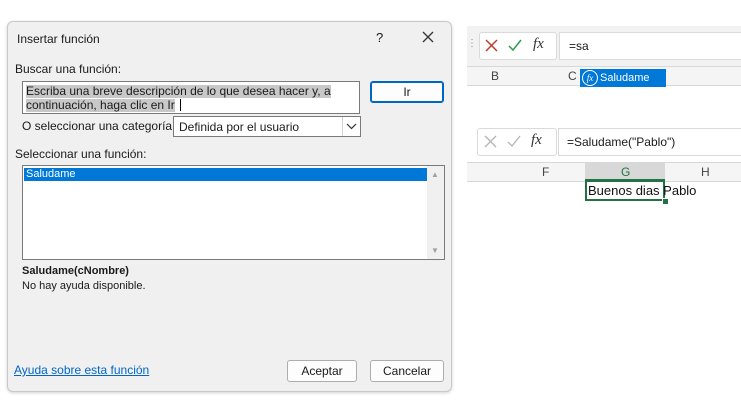 The width and height of the screenshot is (741, 400). What do you see at coordinates (472, 43) in the screenshot?
I see `grip-dots: ⋮` at bounding box center [472, 43].